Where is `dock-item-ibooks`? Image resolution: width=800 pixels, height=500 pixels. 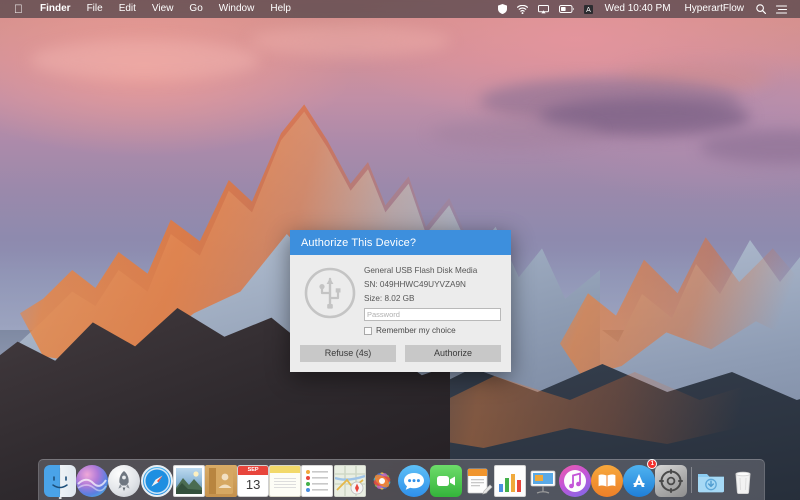
dock-item-ibooks is located at coordinates (607, 480).